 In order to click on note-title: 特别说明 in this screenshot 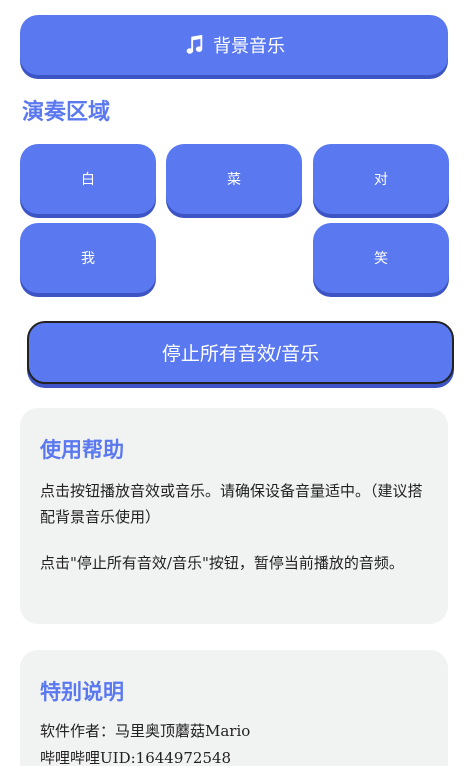, I will do `click(82, 691)`.